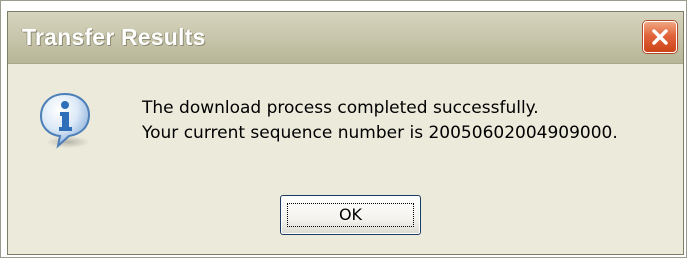 The width and height of the screenshot is (687, 258). I want to click on close-button, so click(660, 37).